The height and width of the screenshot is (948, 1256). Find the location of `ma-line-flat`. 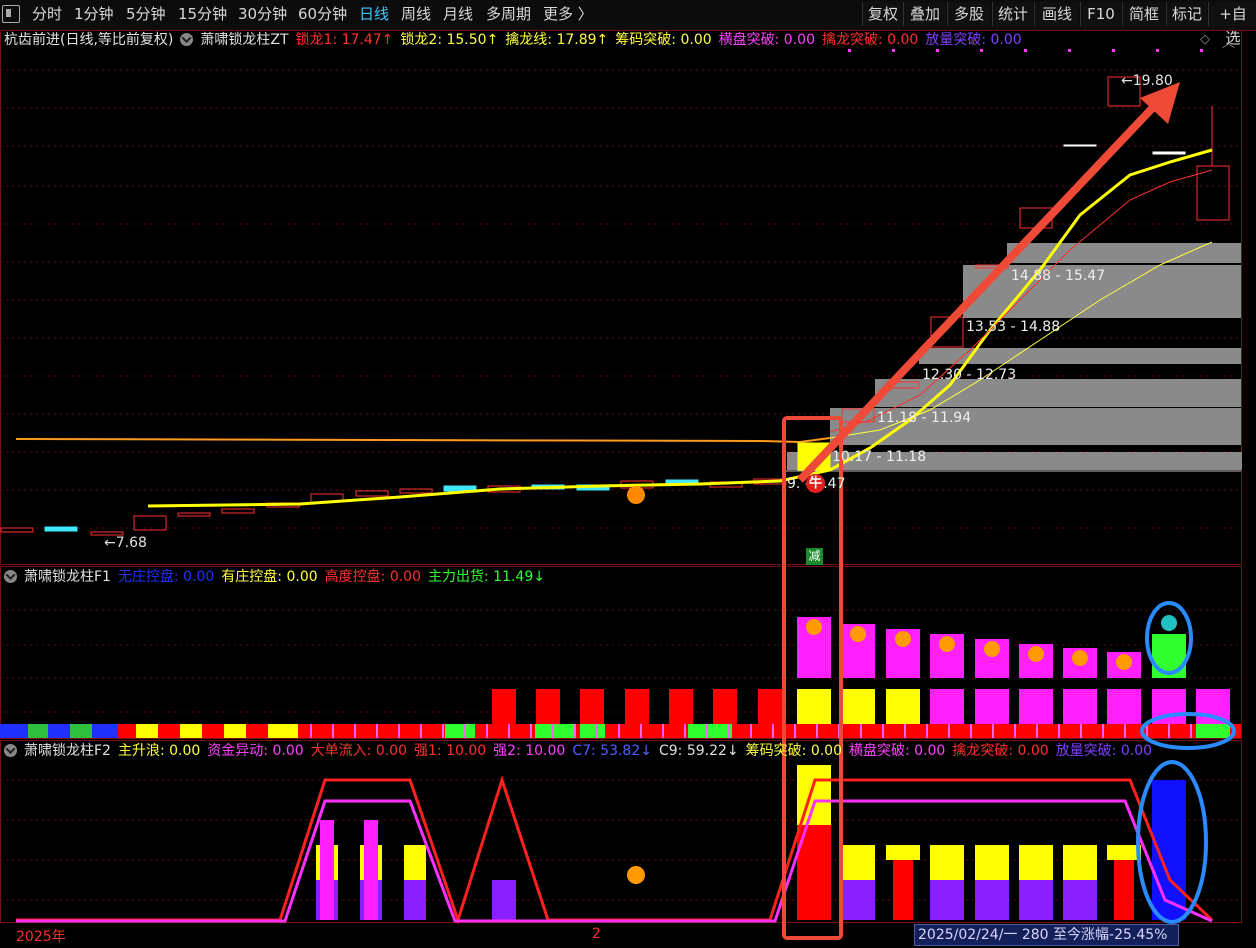

ma-line-flat is located at coordinates (795, 440).